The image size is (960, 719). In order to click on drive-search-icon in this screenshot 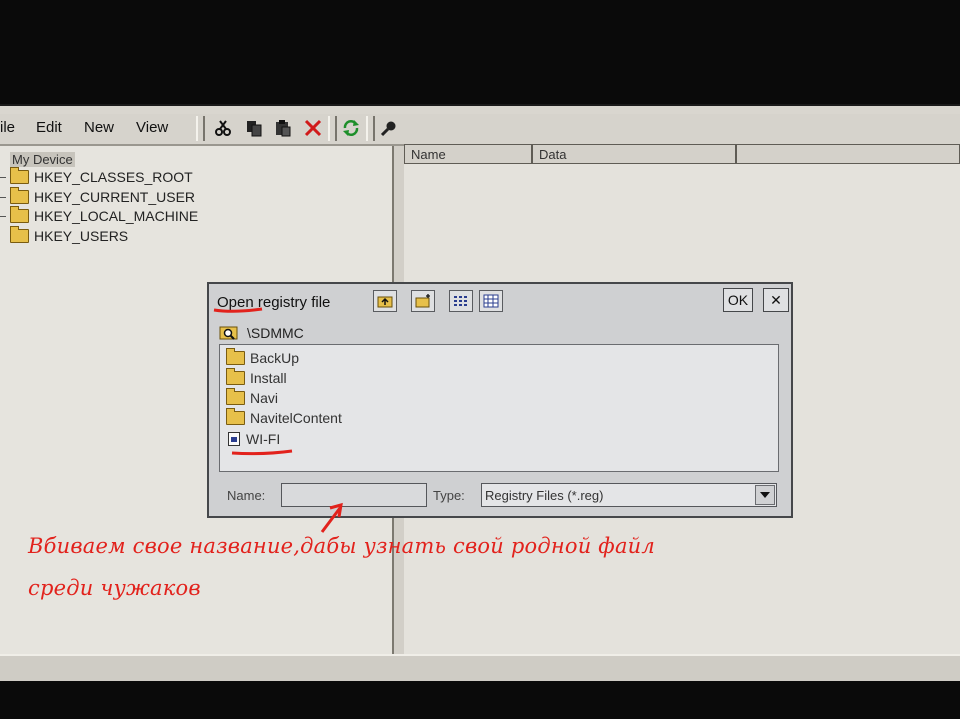, I will do `click(228, 333)`.